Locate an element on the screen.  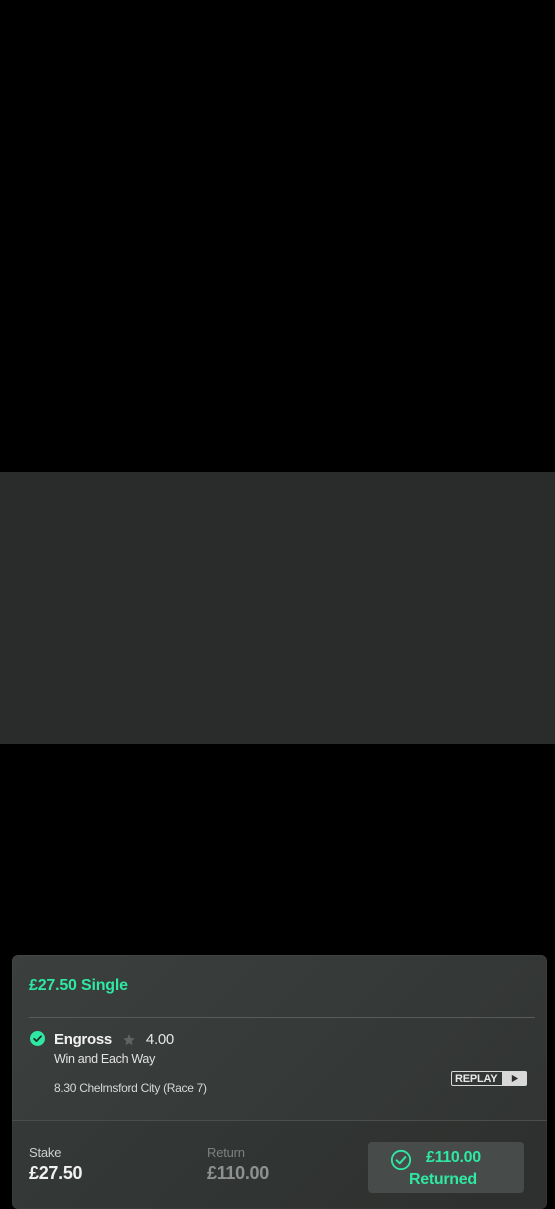
returned-status-badge: £110.00 Returned is located at coordinates (446, 1167).